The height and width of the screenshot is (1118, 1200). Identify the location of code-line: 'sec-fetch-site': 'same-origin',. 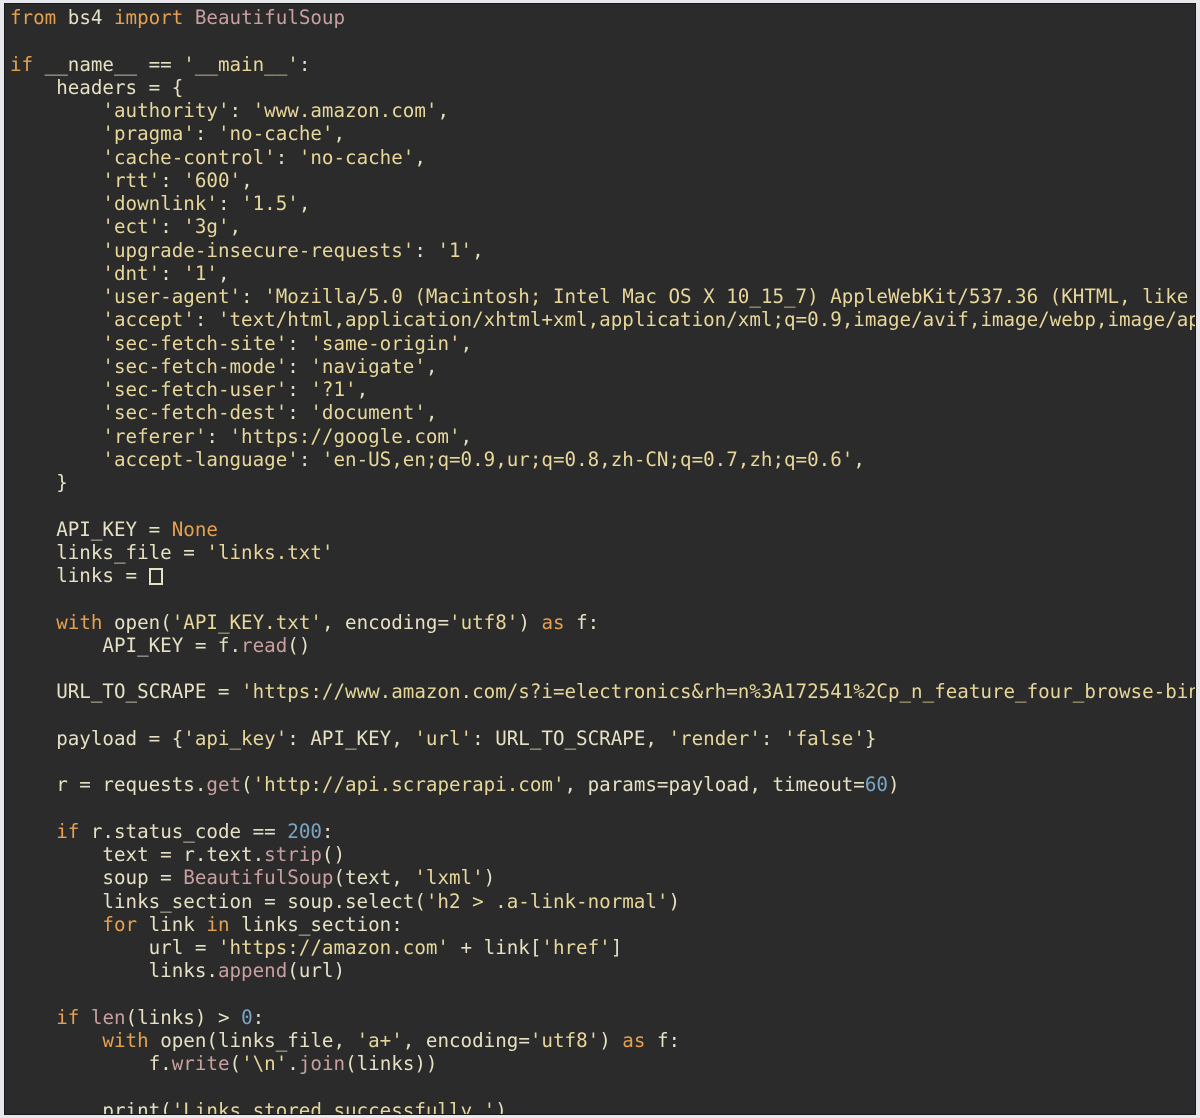
(602, 343).